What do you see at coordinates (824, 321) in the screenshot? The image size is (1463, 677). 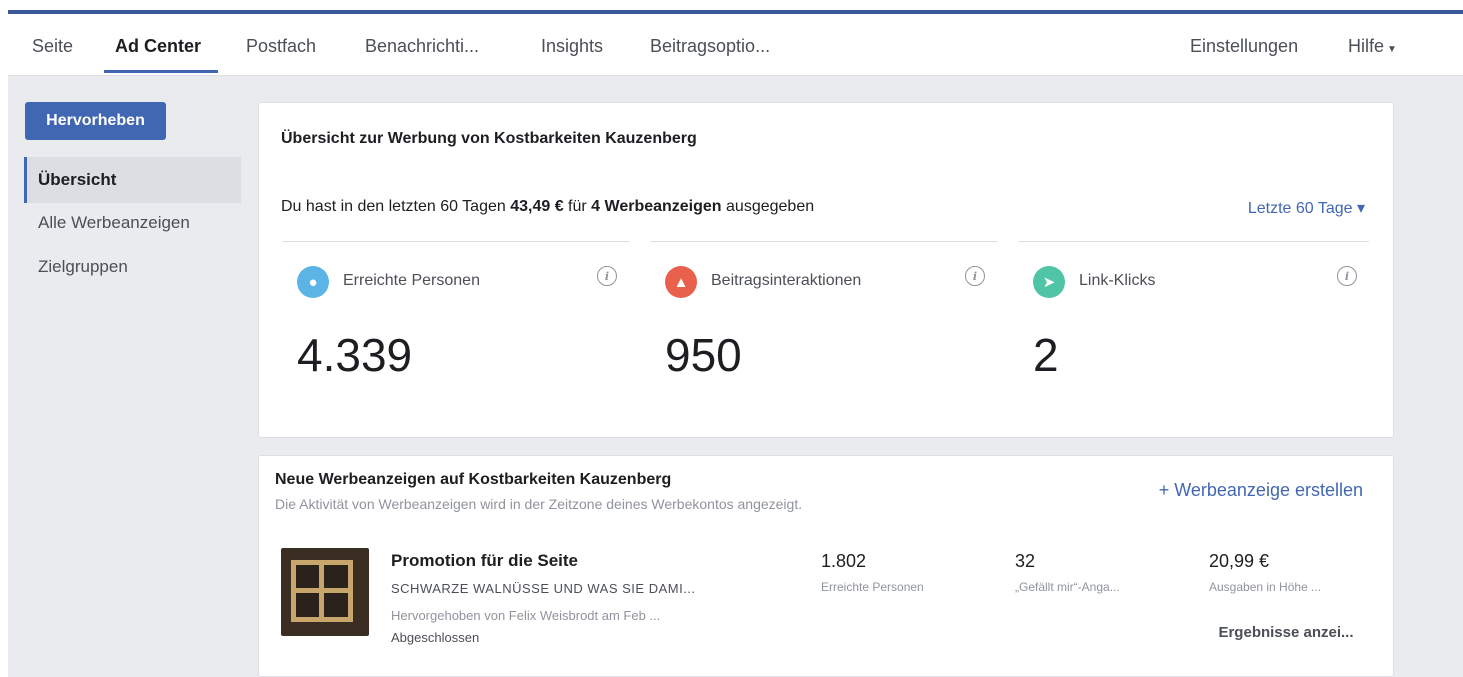 I see `metric-engagement: ▲ Beitragsinteraktionen i 950` at bounding box center [824, 321].